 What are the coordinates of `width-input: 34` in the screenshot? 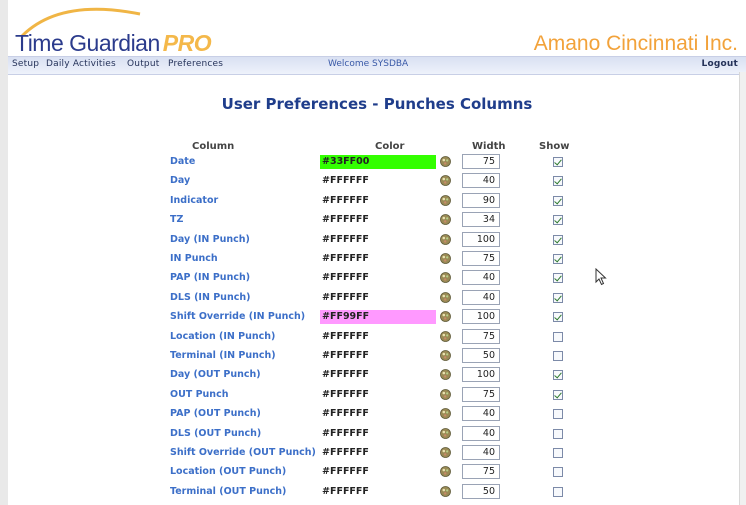 It's located at (481, 220).